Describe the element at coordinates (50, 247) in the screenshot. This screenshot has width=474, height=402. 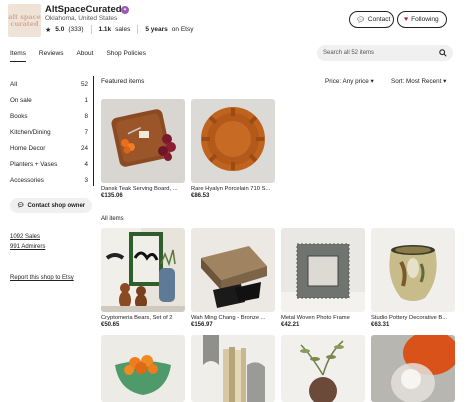
I see `admirers-link: 991 Admirers` at that location.